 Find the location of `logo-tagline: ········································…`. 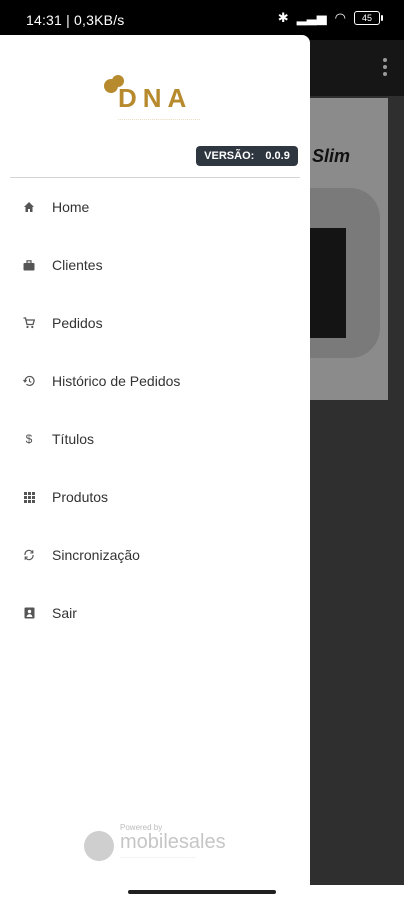

logo-tagline: ········································… is located at coordinates (159, 120).